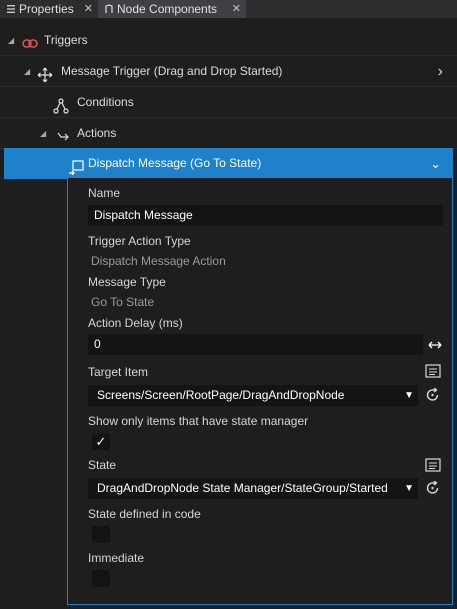  What do you see at coordinates (198, 421) in the screenshot?
I see `show-only-label: Show only items that have state manager` at bounding box center [198, 421].